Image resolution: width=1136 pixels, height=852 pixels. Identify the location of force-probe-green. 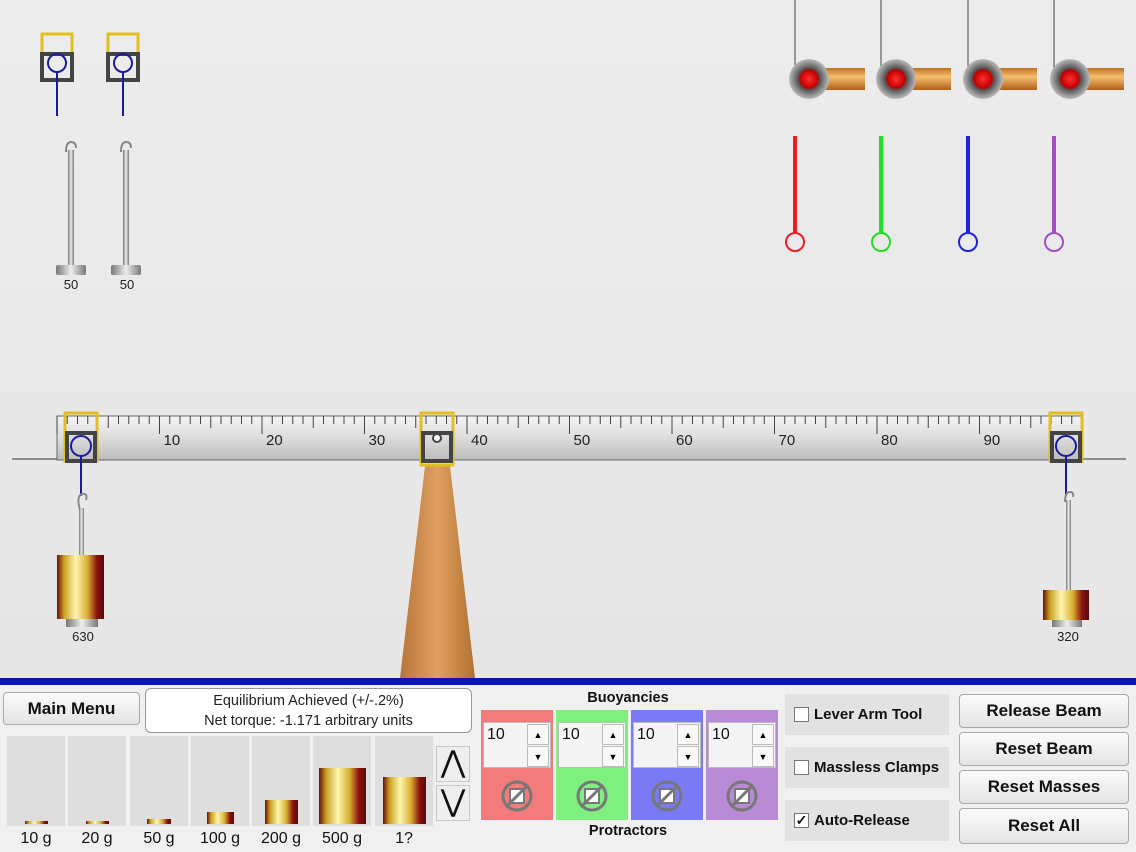
(911, 126).